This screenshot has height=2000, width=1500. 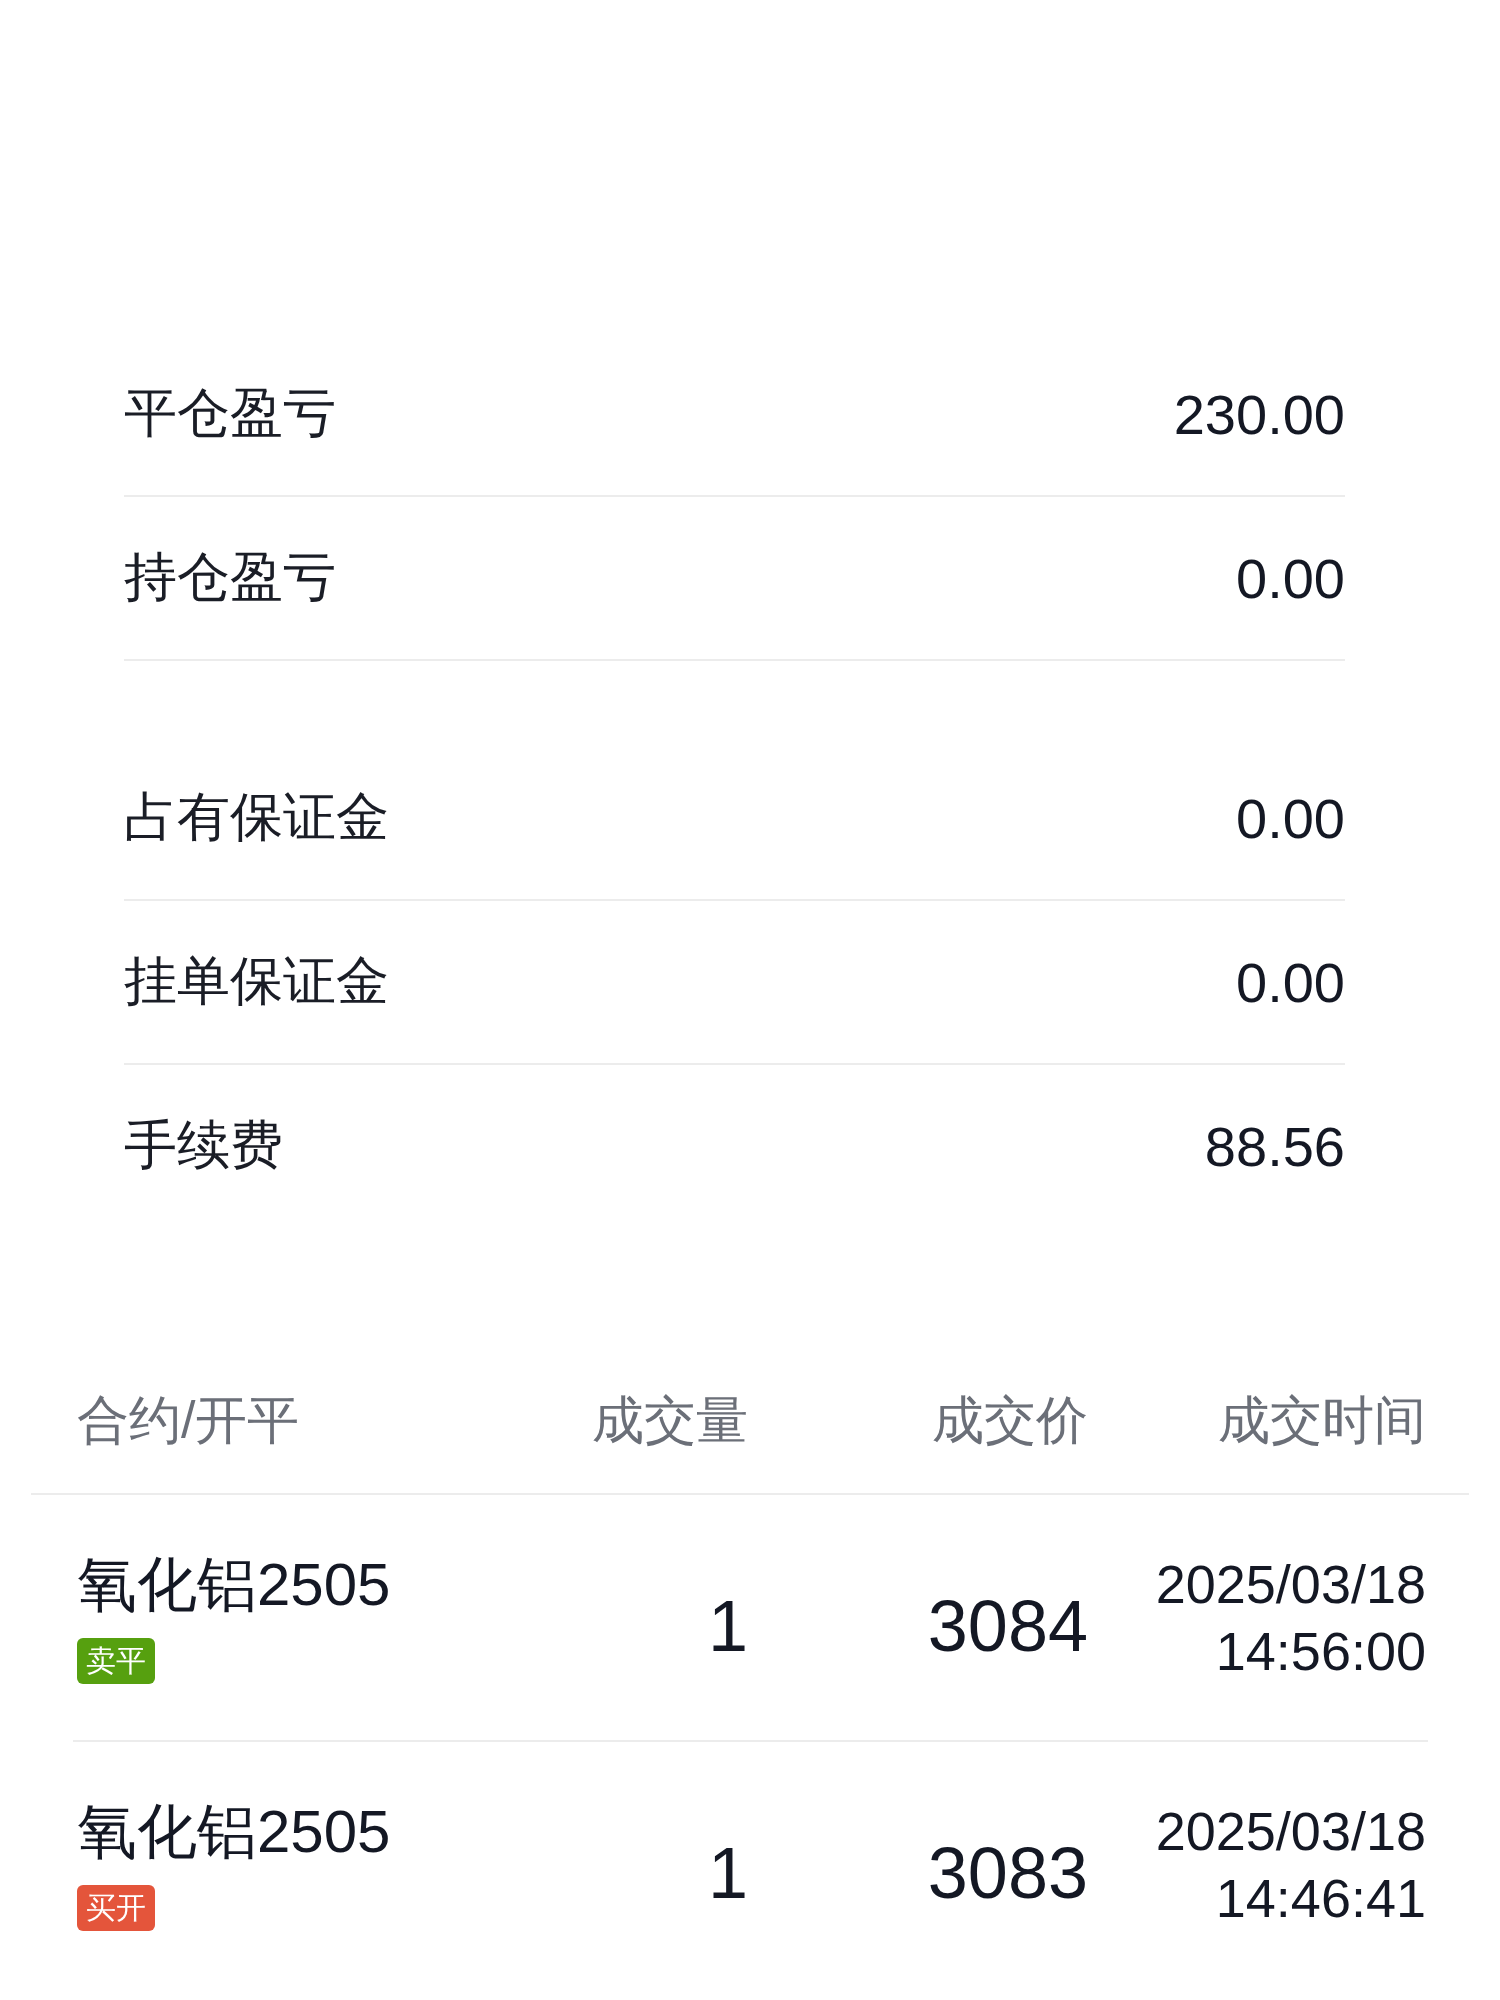 What do you see at coordinates (256, 981) in the screenshot?
I see `summary-label: 挂单保证金` at bounding box center [256, 981].